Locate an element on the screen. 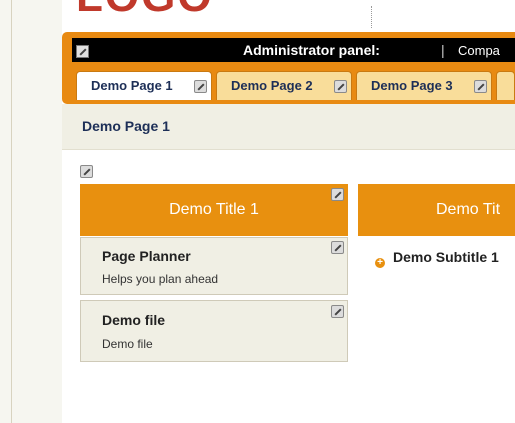 Image resolution: width=515 pixels, height=423 pixels. tab-label: Demo Page 1 is located at coordinates (132, 85).